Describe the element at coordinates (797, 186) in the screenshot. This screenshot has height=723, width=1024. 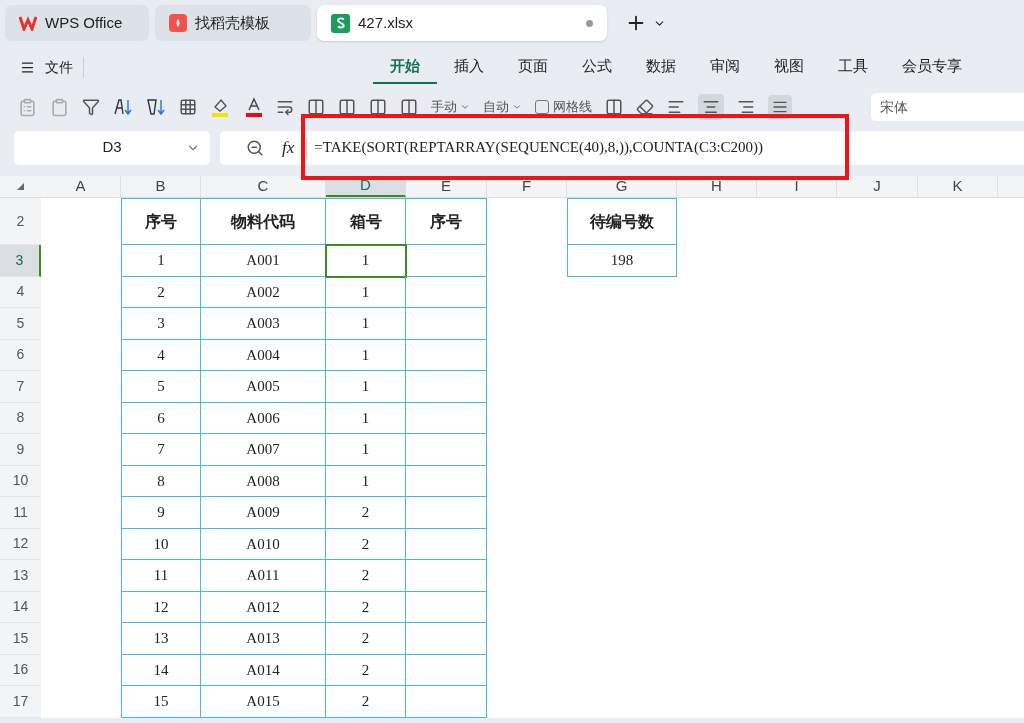
I see `column-header: I` at that location.